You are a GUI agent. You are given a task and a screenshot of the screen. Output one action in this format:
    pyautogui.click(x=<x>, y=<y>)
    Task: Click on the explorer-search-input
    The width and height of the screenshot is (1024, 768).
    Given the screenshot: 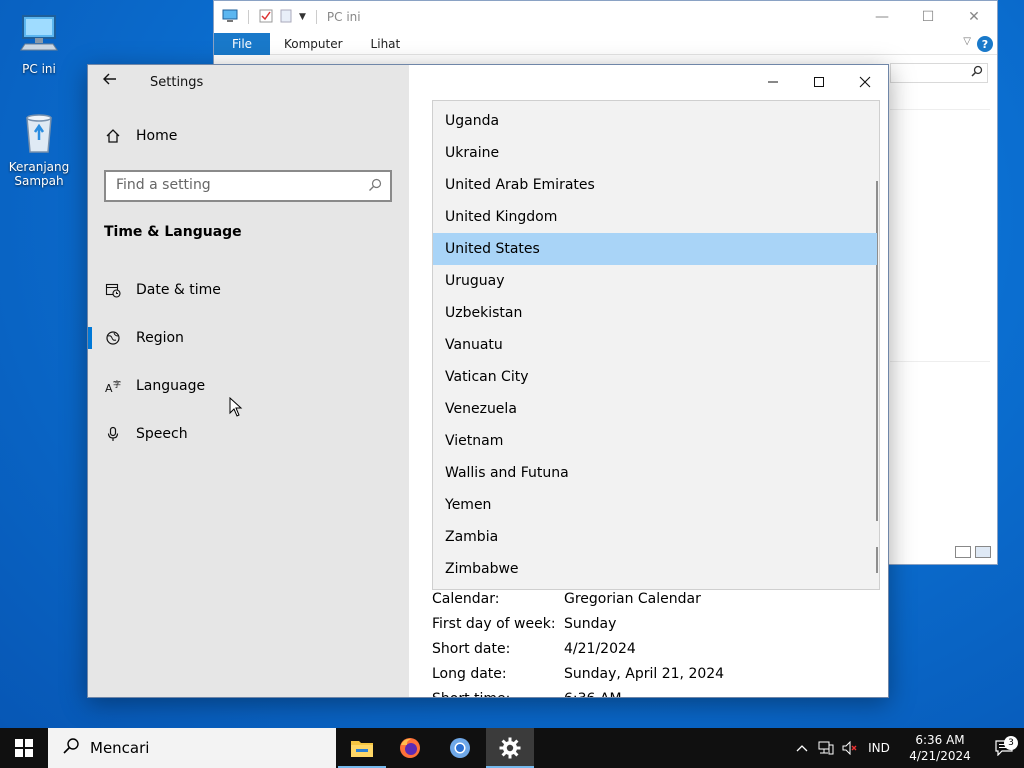 What is the action you would take?
    pyautogui.click(x=939, y=73)
    